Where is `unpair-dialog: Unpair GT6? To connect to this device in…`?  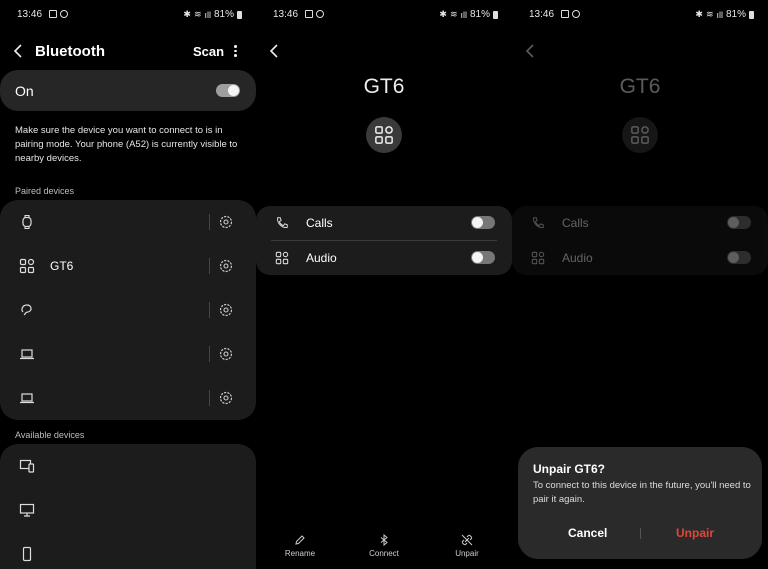
unpair-dialog: Unpair GT6? To connect to this device in… is located at coordinates (640, 503).